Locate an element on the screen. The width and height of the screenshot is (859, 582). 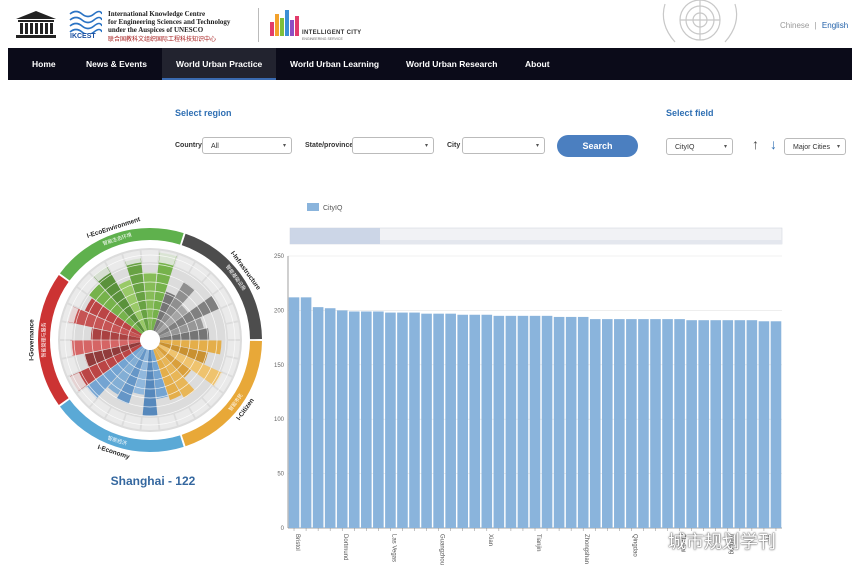
y-tick-label: 0 is located at coordinates (283, 529).